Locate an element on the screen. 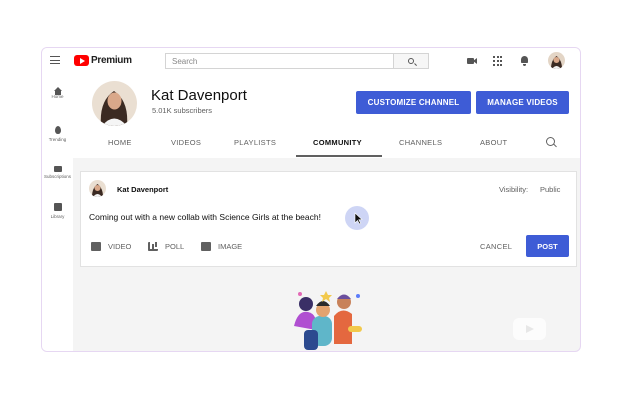 The height and width of the screenshot is (402, 621). tab-videos: VIDEOS is located at coordinates (186, 142).